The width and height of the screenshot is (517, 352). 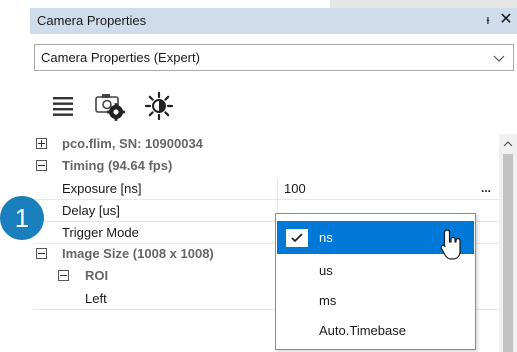 I want to click on dropdown-option-auto-timebase: Auto.Timebase, so click(x=375, y=330).